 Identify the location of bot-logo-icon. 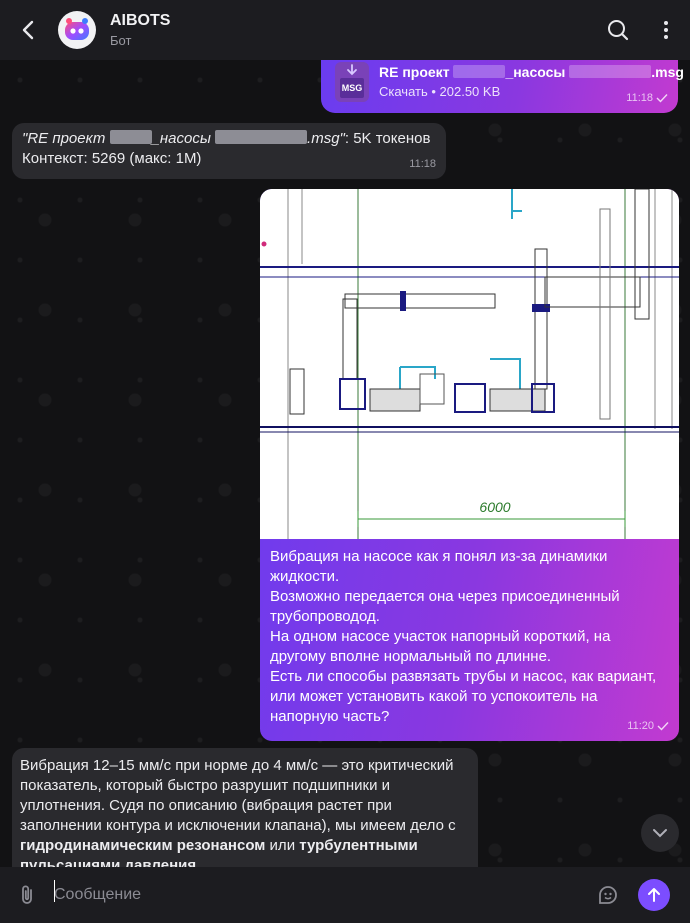
(77, 29).